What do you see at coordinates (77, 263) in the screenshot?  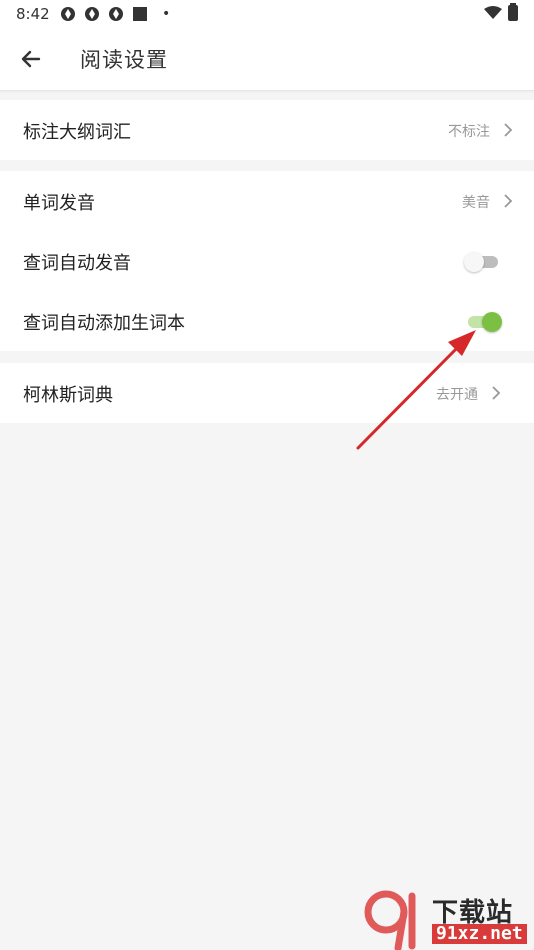 I see `setting-label: 查词自动发音` at bounding box center [77, 263].